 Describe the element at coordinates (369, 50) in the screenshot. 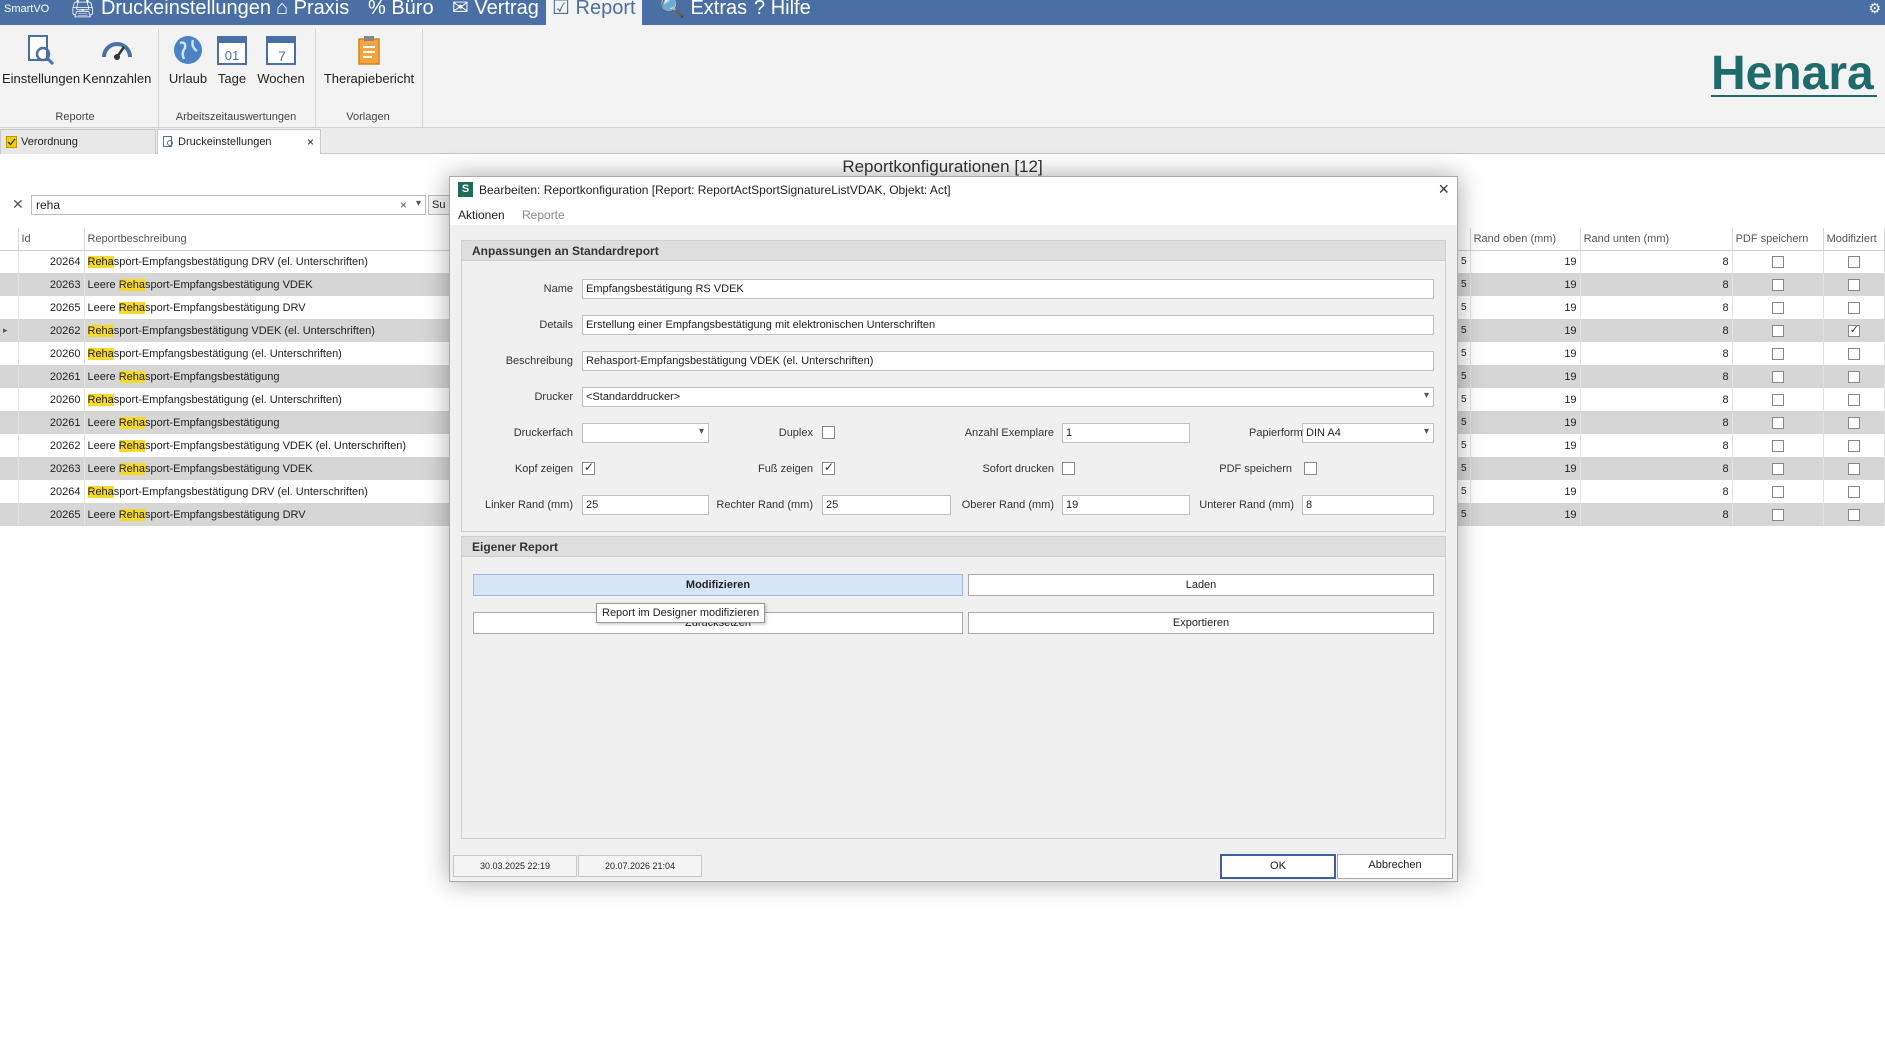

I see `clipboard-icon` at that location.